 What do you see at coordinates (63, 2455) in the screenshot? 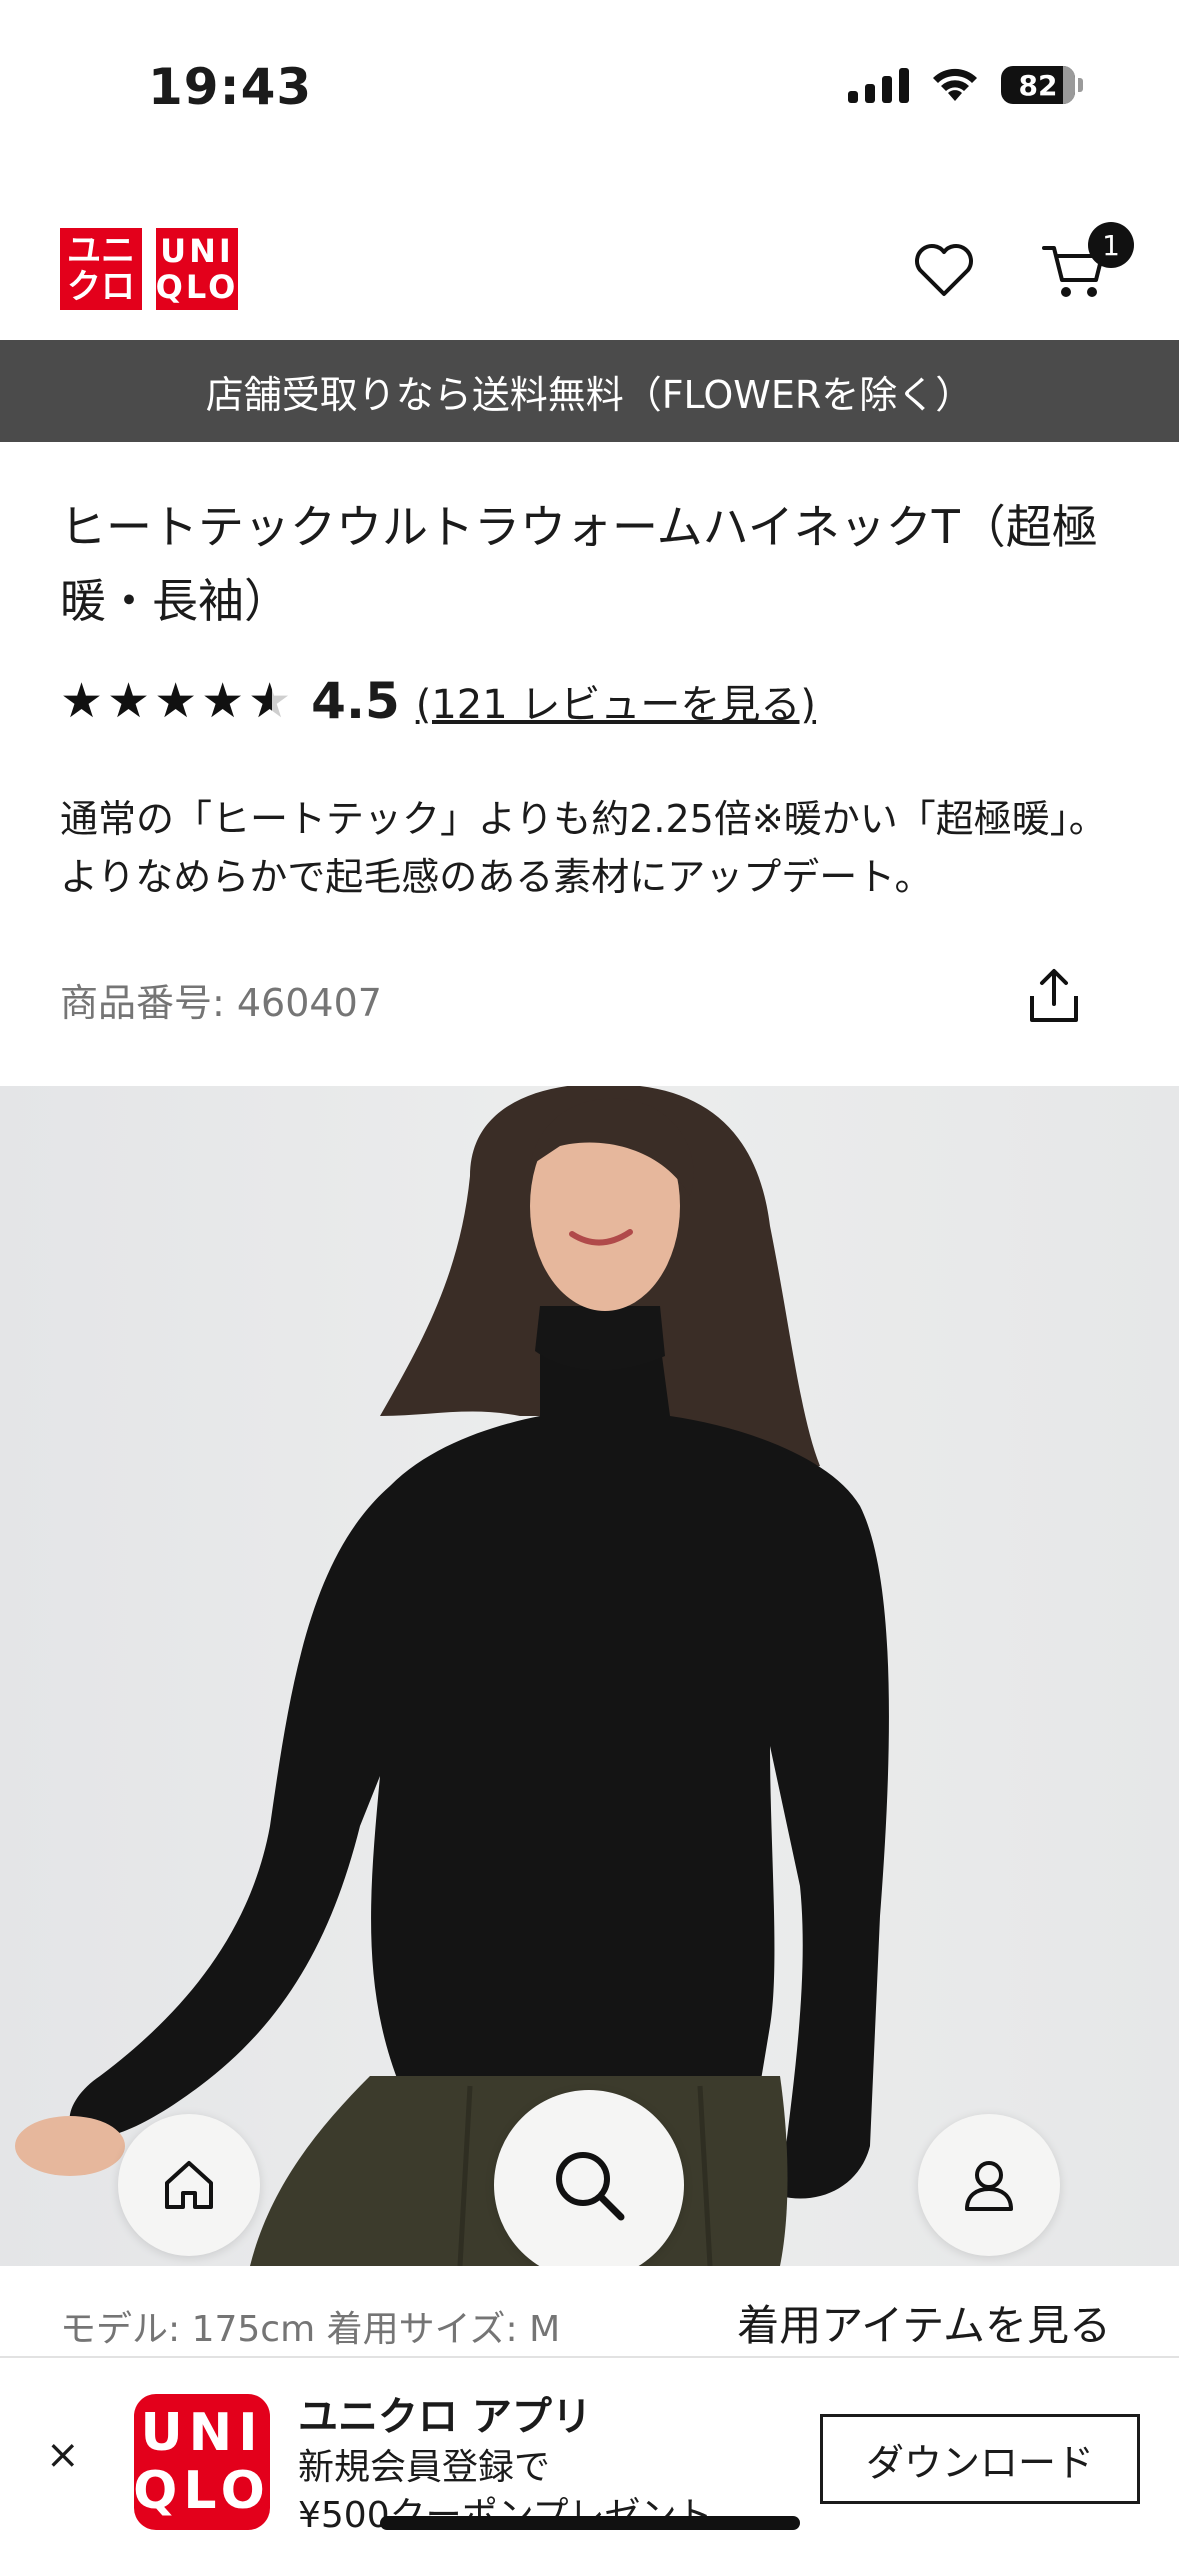
I see `close-icon: ×` at bounding box center [63, 2455].